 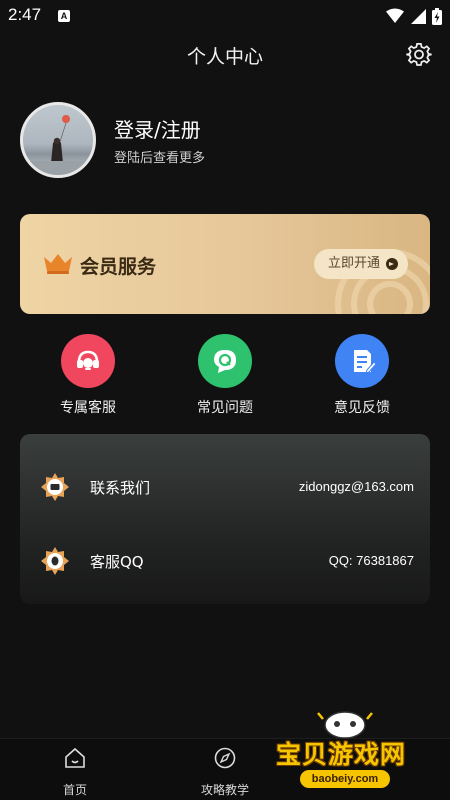 I want to click on activate-vip-label: 立即开通, so click(x=354, y=263).